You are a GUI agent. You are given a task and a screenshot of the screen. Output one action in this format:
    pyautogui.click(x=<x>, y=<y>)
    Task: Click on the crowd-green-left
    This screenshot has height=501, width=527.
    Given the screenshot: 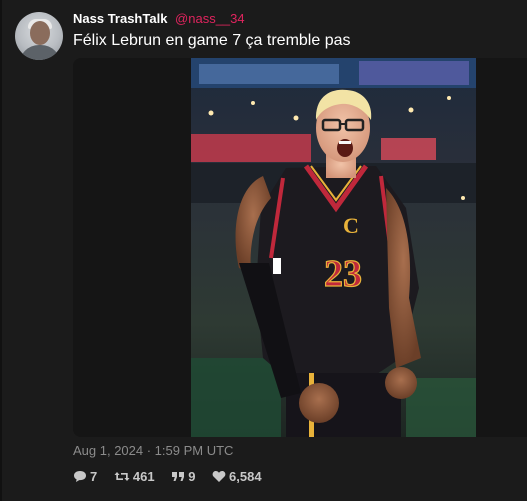 What is the action you would take?
    pyautogui.click(x=236, y=397)
    